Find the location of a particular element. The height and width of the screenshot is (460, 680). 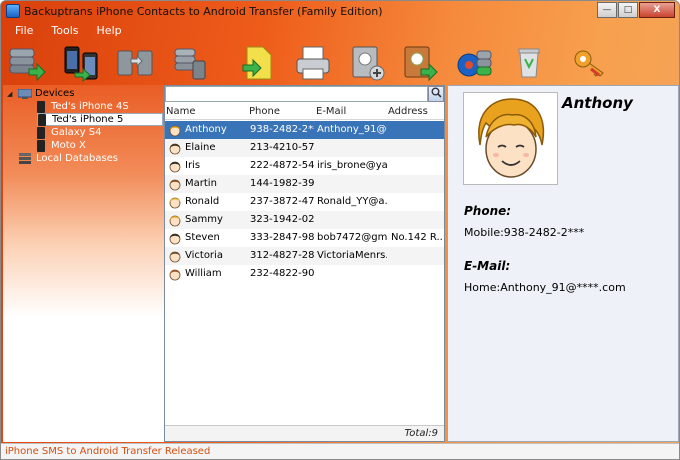

search-icon is located at coordinates (436, 94).